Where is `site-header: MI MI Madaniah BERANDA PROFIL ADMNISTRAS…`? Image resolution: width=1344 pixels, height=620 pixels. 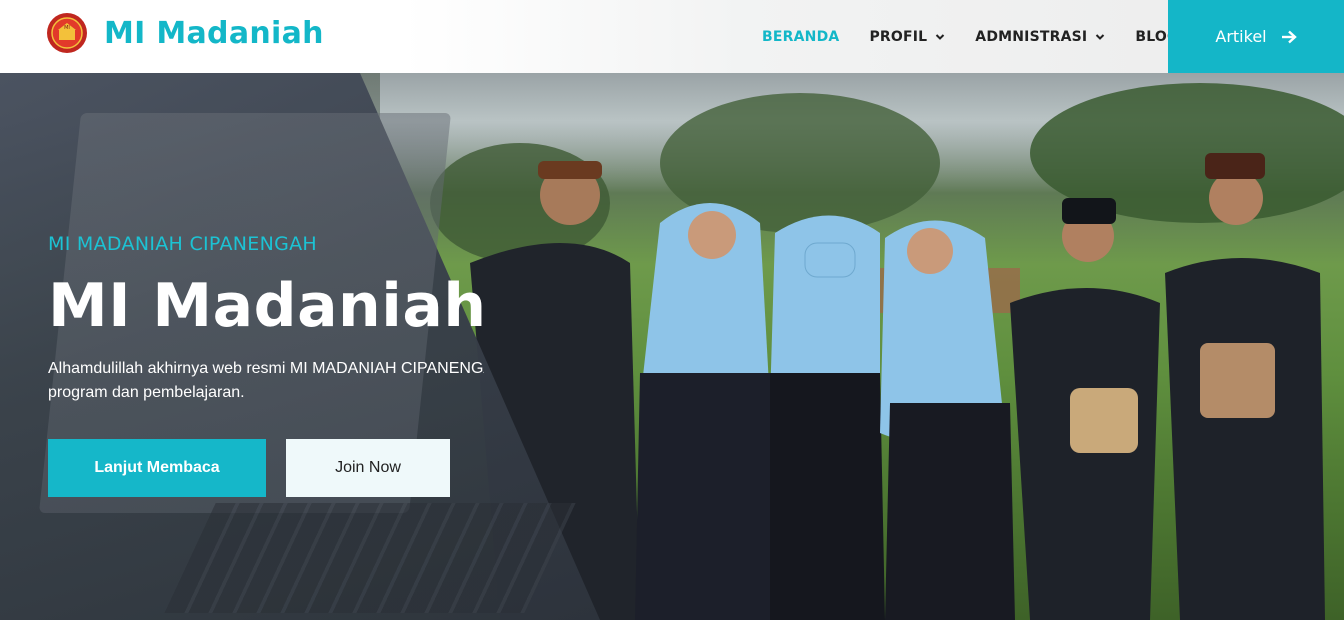 site-header: MI MI Madaniah BERANDA PROFIL ADMNISTRAS… is located at coordinates (672, 36).